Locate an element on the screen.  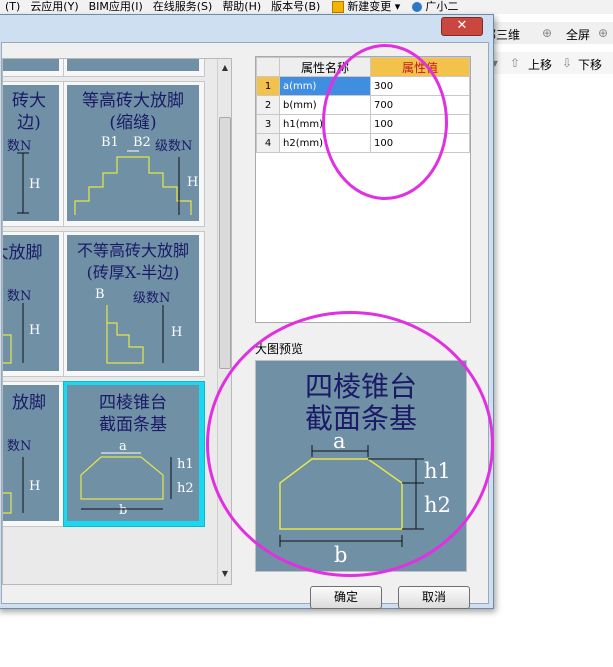
gallery-tile: 放脚 数N H is located at coordinates (34, 454).